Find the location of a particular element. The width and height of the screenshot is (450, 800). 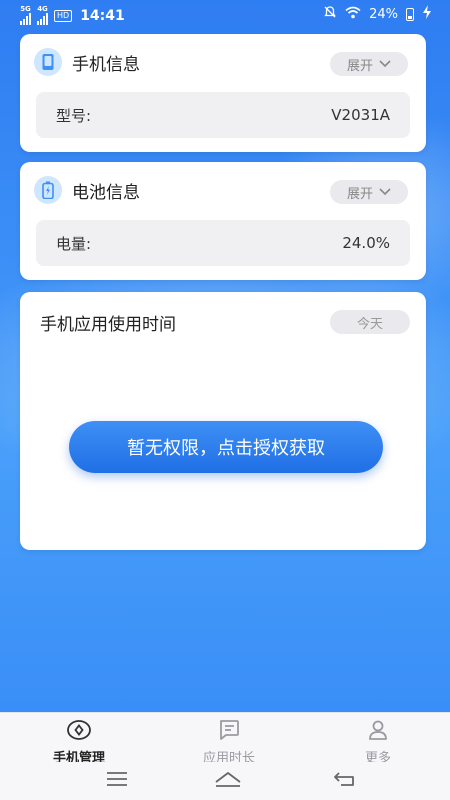

back-icon is located at coordinates (345, 781).